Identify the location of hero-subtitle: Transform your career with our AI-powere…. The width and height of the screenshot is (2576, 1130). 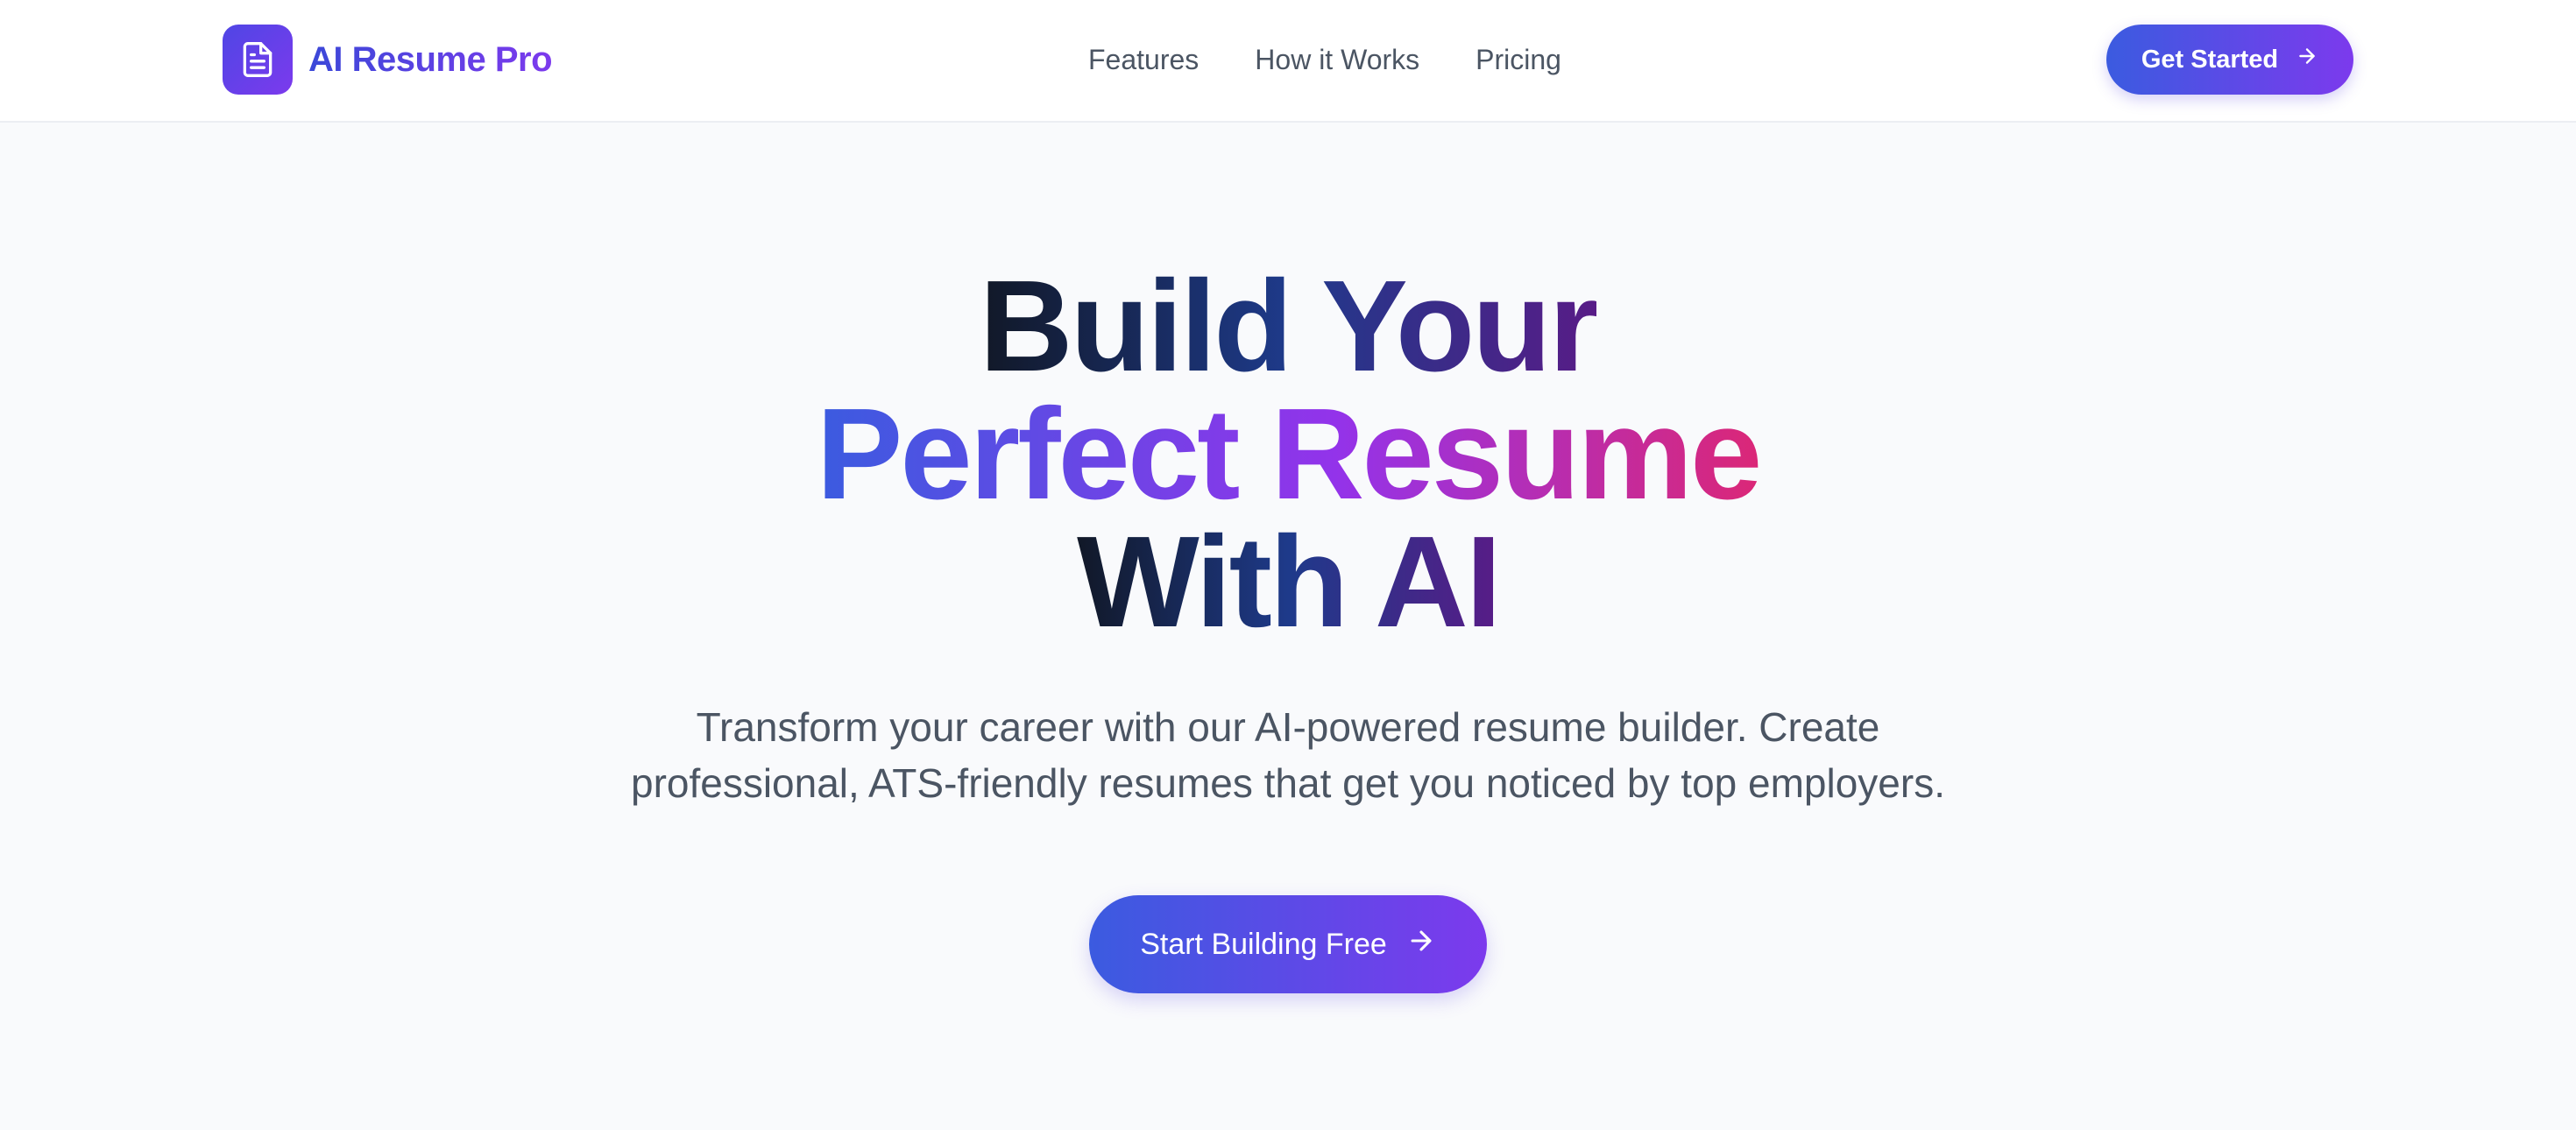
(1288, 755).